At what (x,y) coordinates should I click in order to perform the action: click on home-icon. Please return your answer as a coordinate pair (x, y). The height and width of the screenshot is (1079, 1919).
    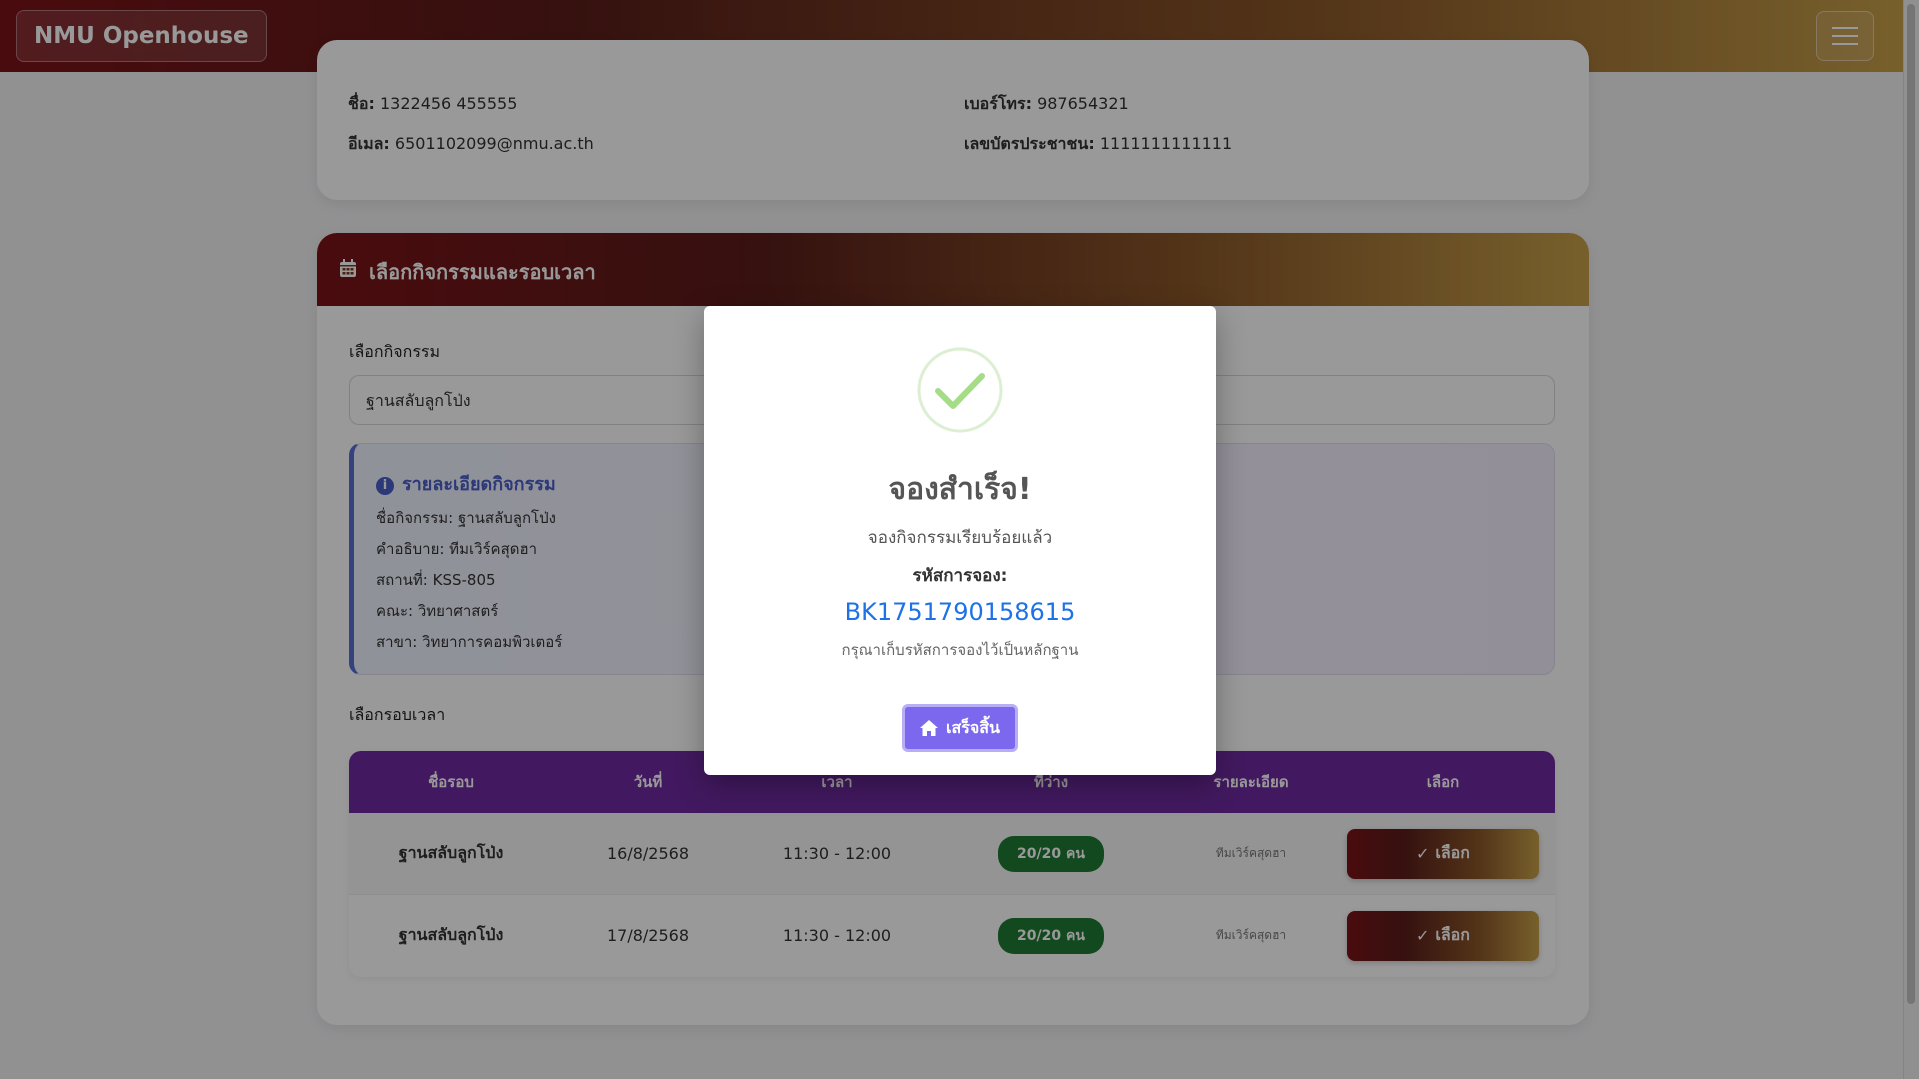
    Looking at the image, I should click on (929, 728).